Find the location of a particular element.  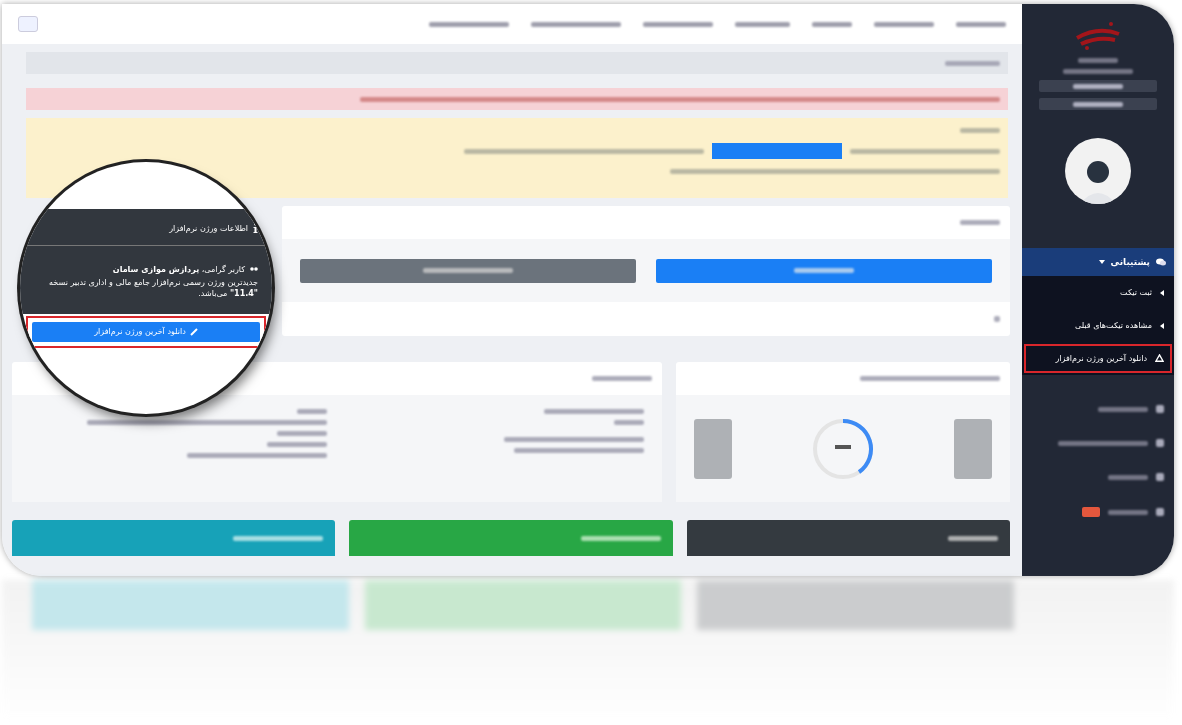

menu-section: پشتیبانی is located at coordinates (1098, 262).